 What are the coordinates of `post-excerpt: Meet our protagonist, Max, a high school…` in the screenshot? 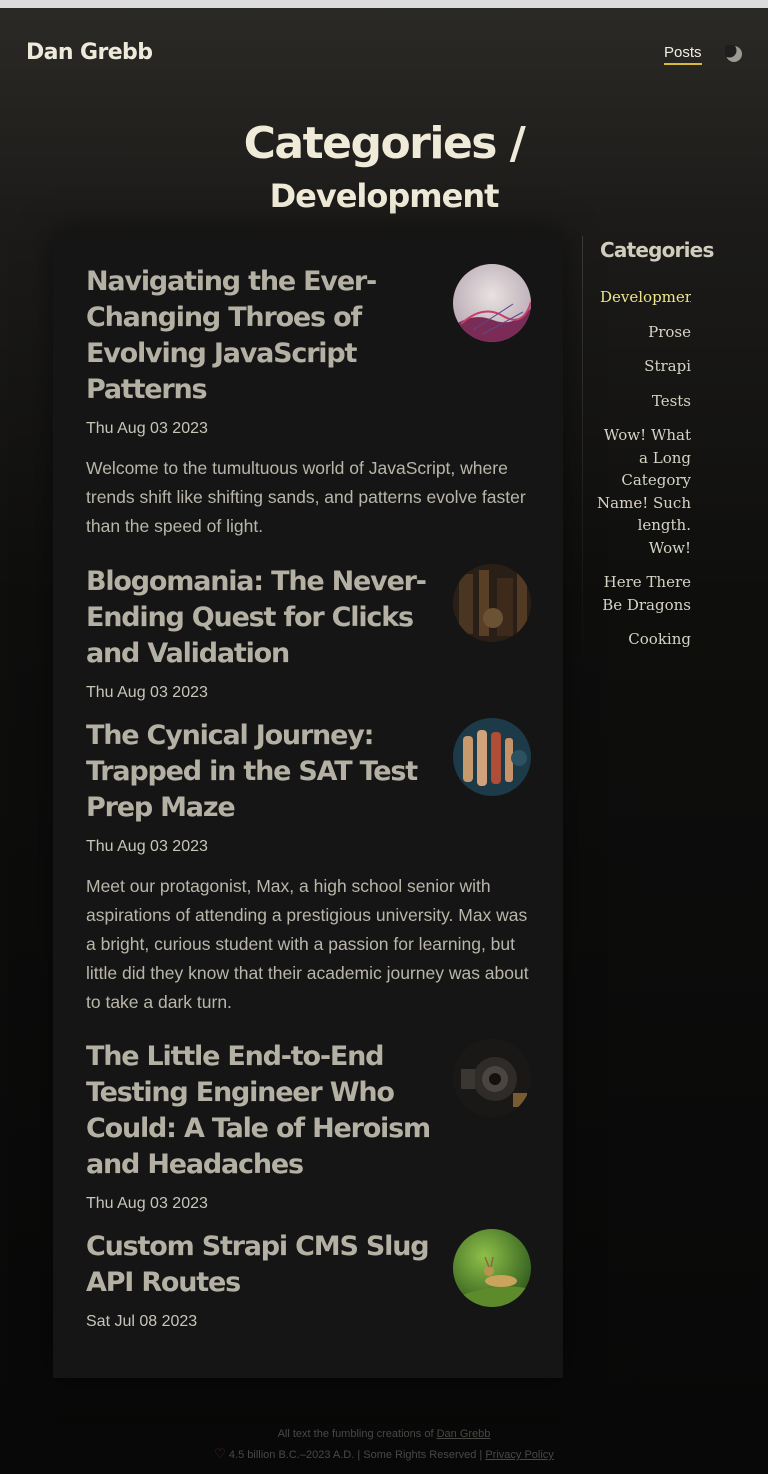 It's located at (307, 944).